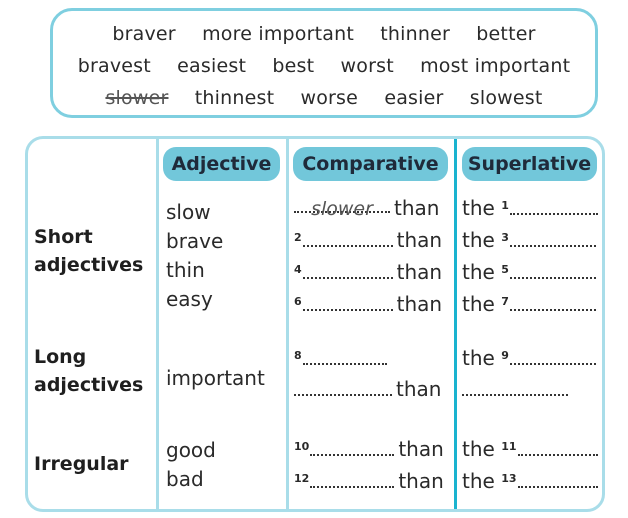 Image resolution: width=628 pixels, height=518 pixels. I want to click on question-number: 2, so click(298, 237).